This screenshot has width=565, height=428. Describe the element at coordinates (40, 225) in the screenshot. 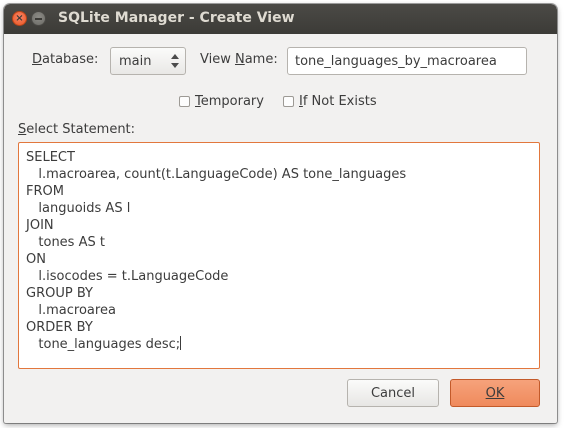

I see `sql-line: JOIN` at that location.